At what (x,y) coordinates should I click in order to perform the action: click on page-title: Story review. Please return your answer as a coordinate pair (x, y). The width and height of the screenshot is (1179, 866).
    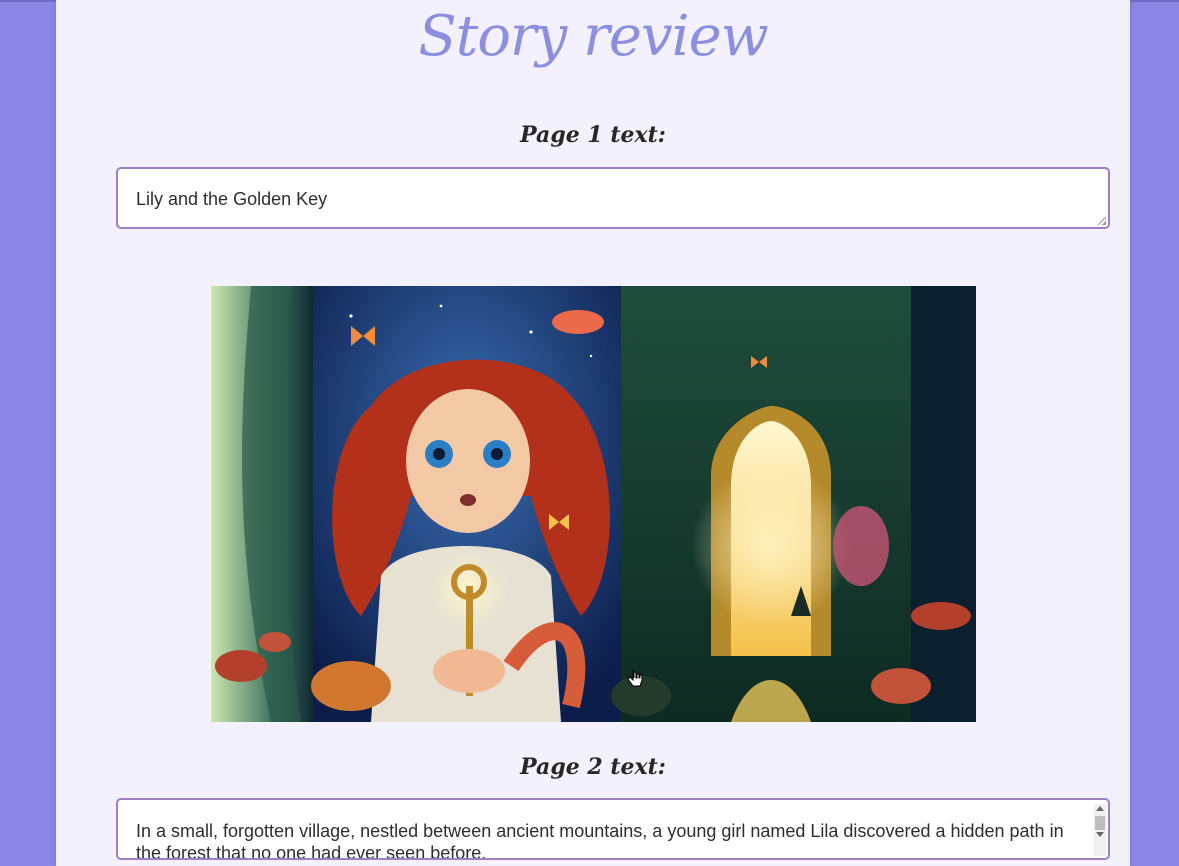
    Looking at the image, I should click on (593, 36).